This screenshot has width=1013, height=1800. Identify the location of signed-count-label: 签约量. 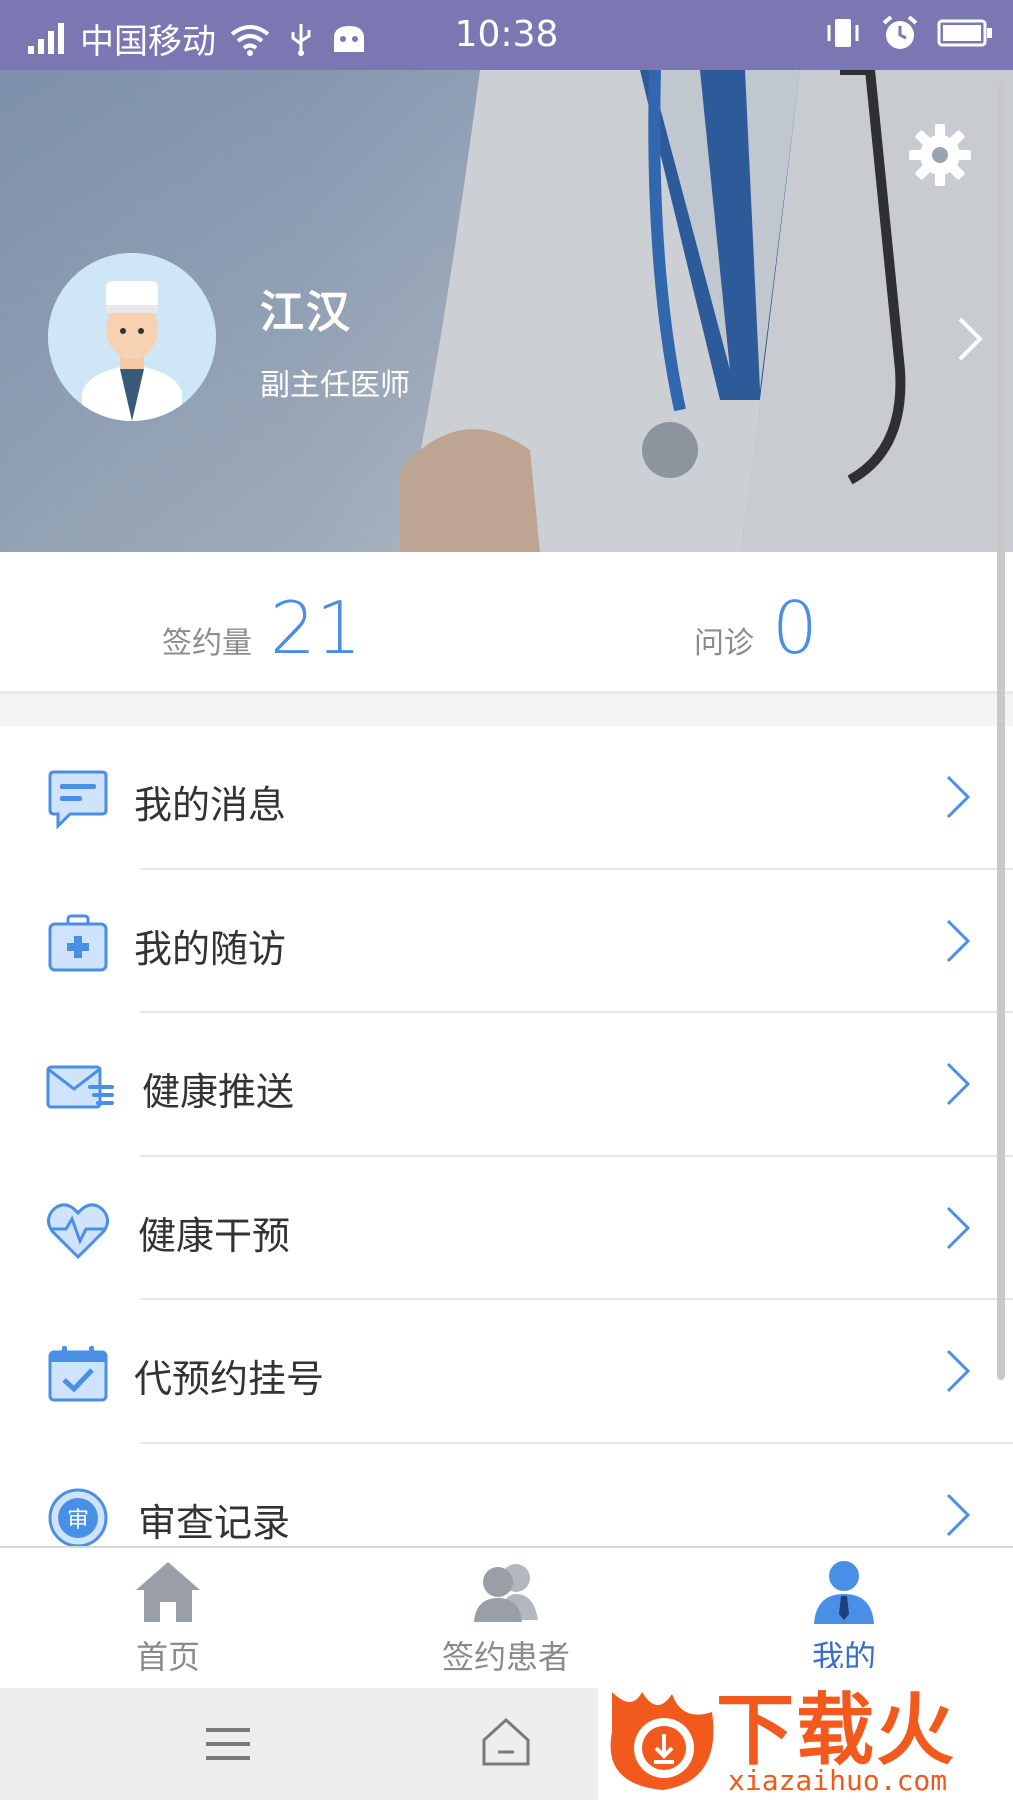
(207, 643).